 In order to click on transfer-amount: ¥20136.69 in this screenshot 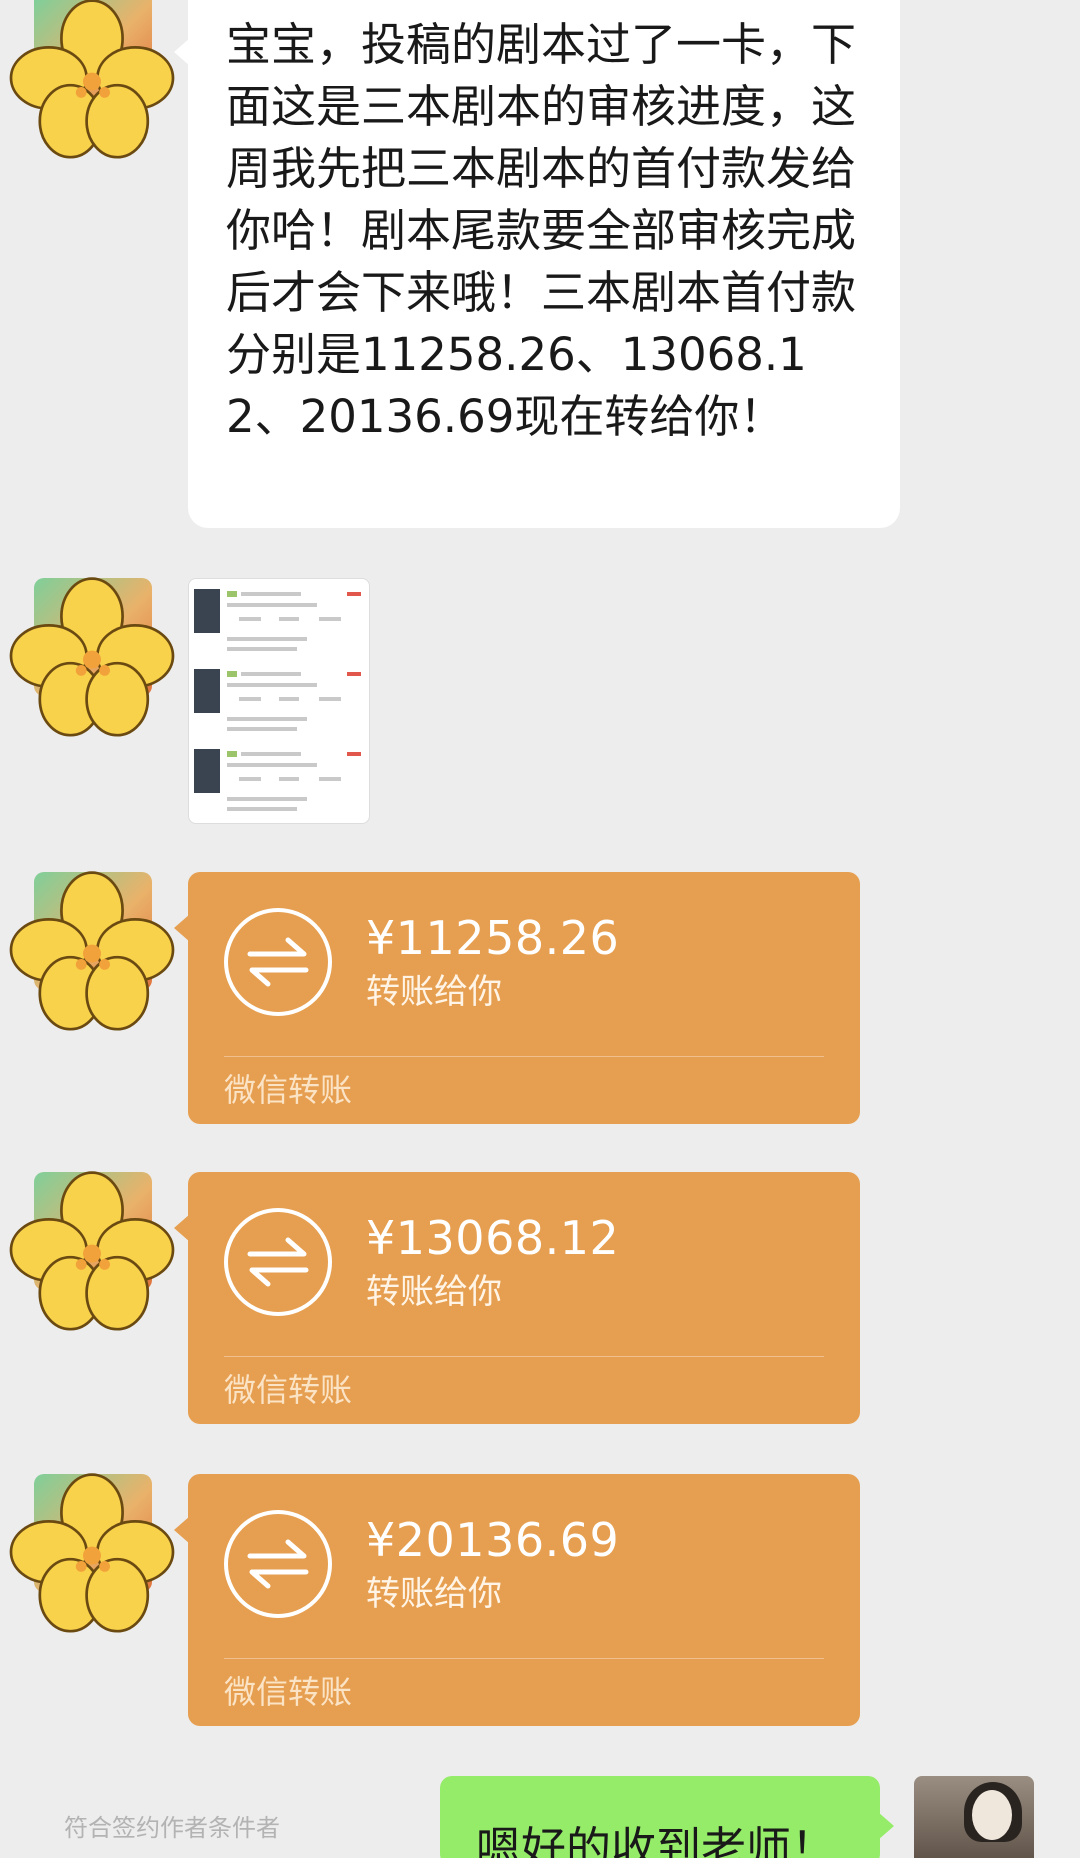, I will do `click(493, 1540)`.